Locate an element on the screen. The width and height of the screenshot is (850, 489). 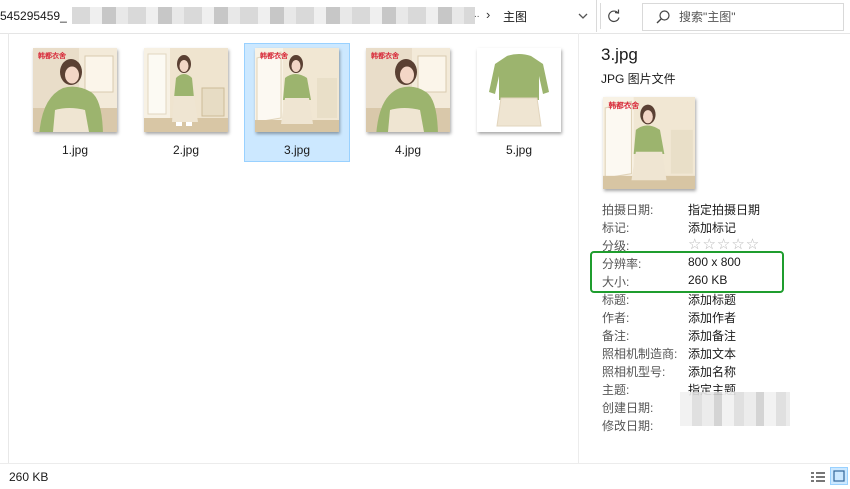
prop-key: 照相机型号: is located at coordinates (634, 372).